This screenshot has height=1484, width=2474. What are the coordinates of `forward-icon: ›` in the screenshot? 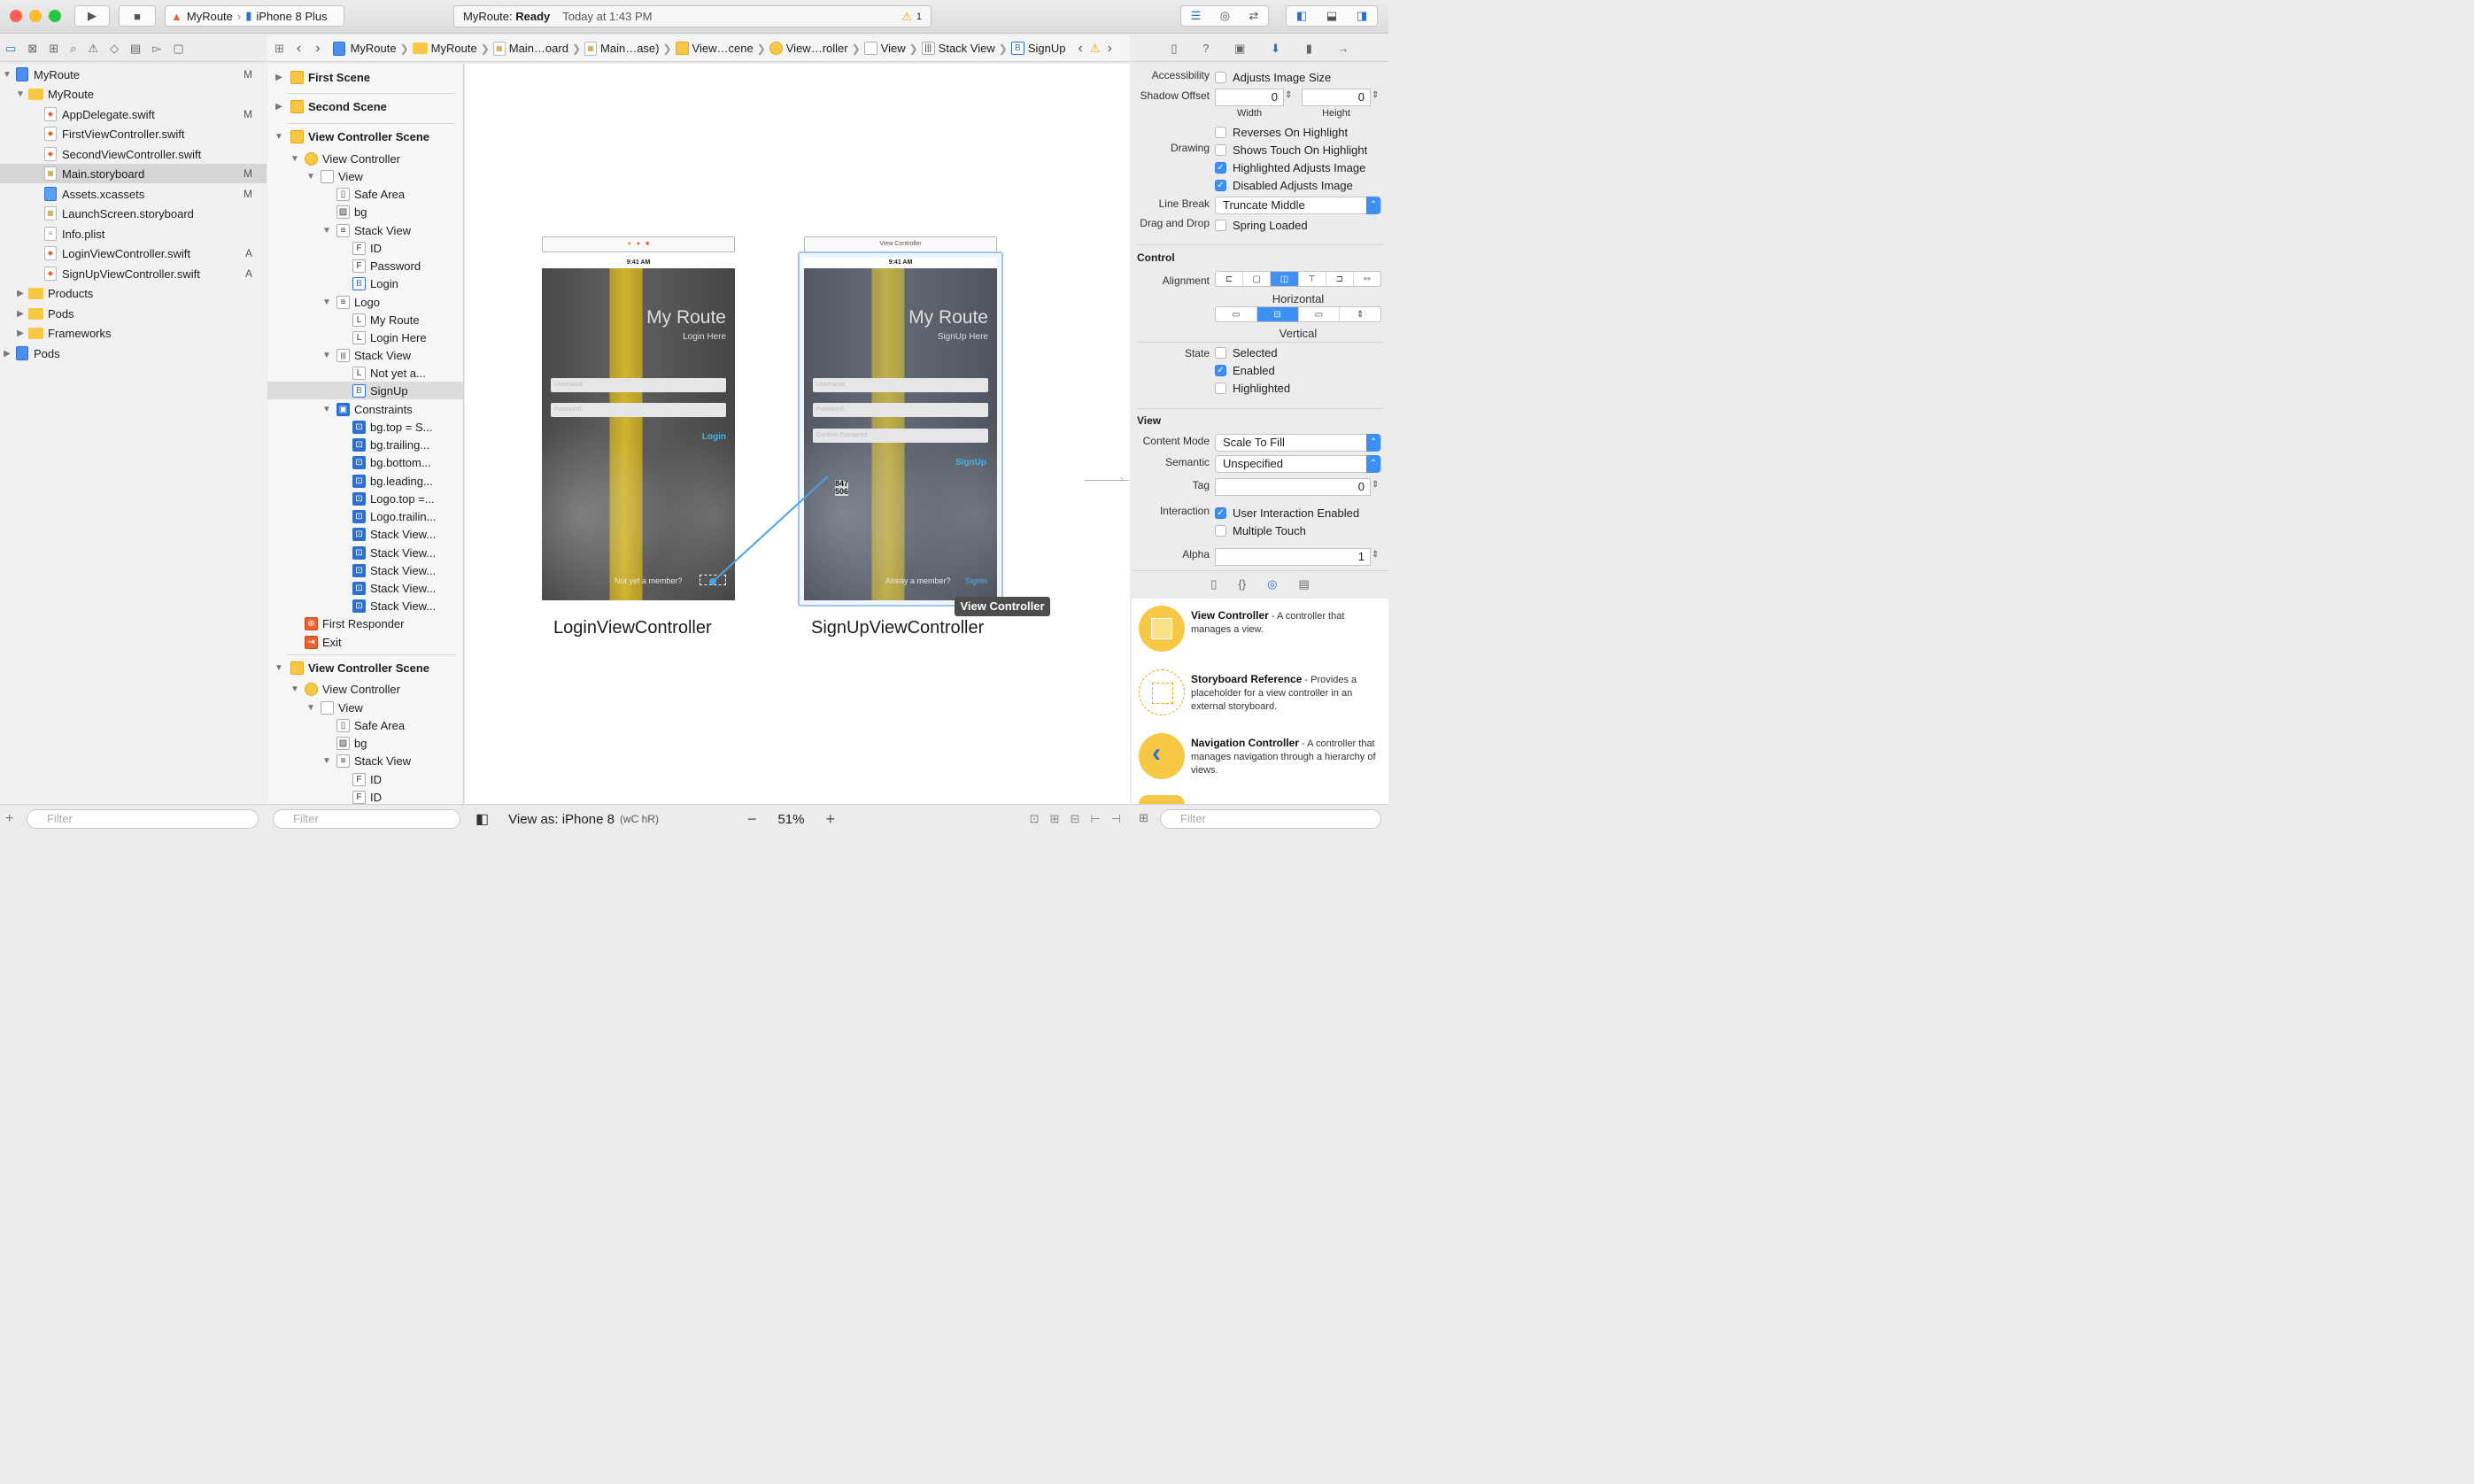 It's located at (318, 49).